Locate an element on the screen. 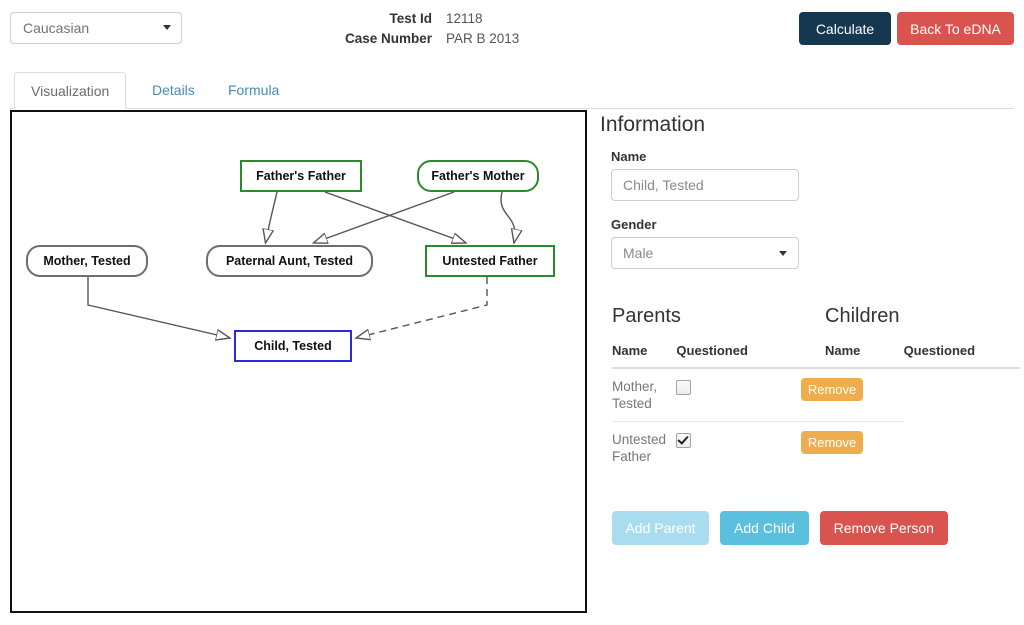  tab-bar: Visualization Details Formula is located at coordinates (512, 90).